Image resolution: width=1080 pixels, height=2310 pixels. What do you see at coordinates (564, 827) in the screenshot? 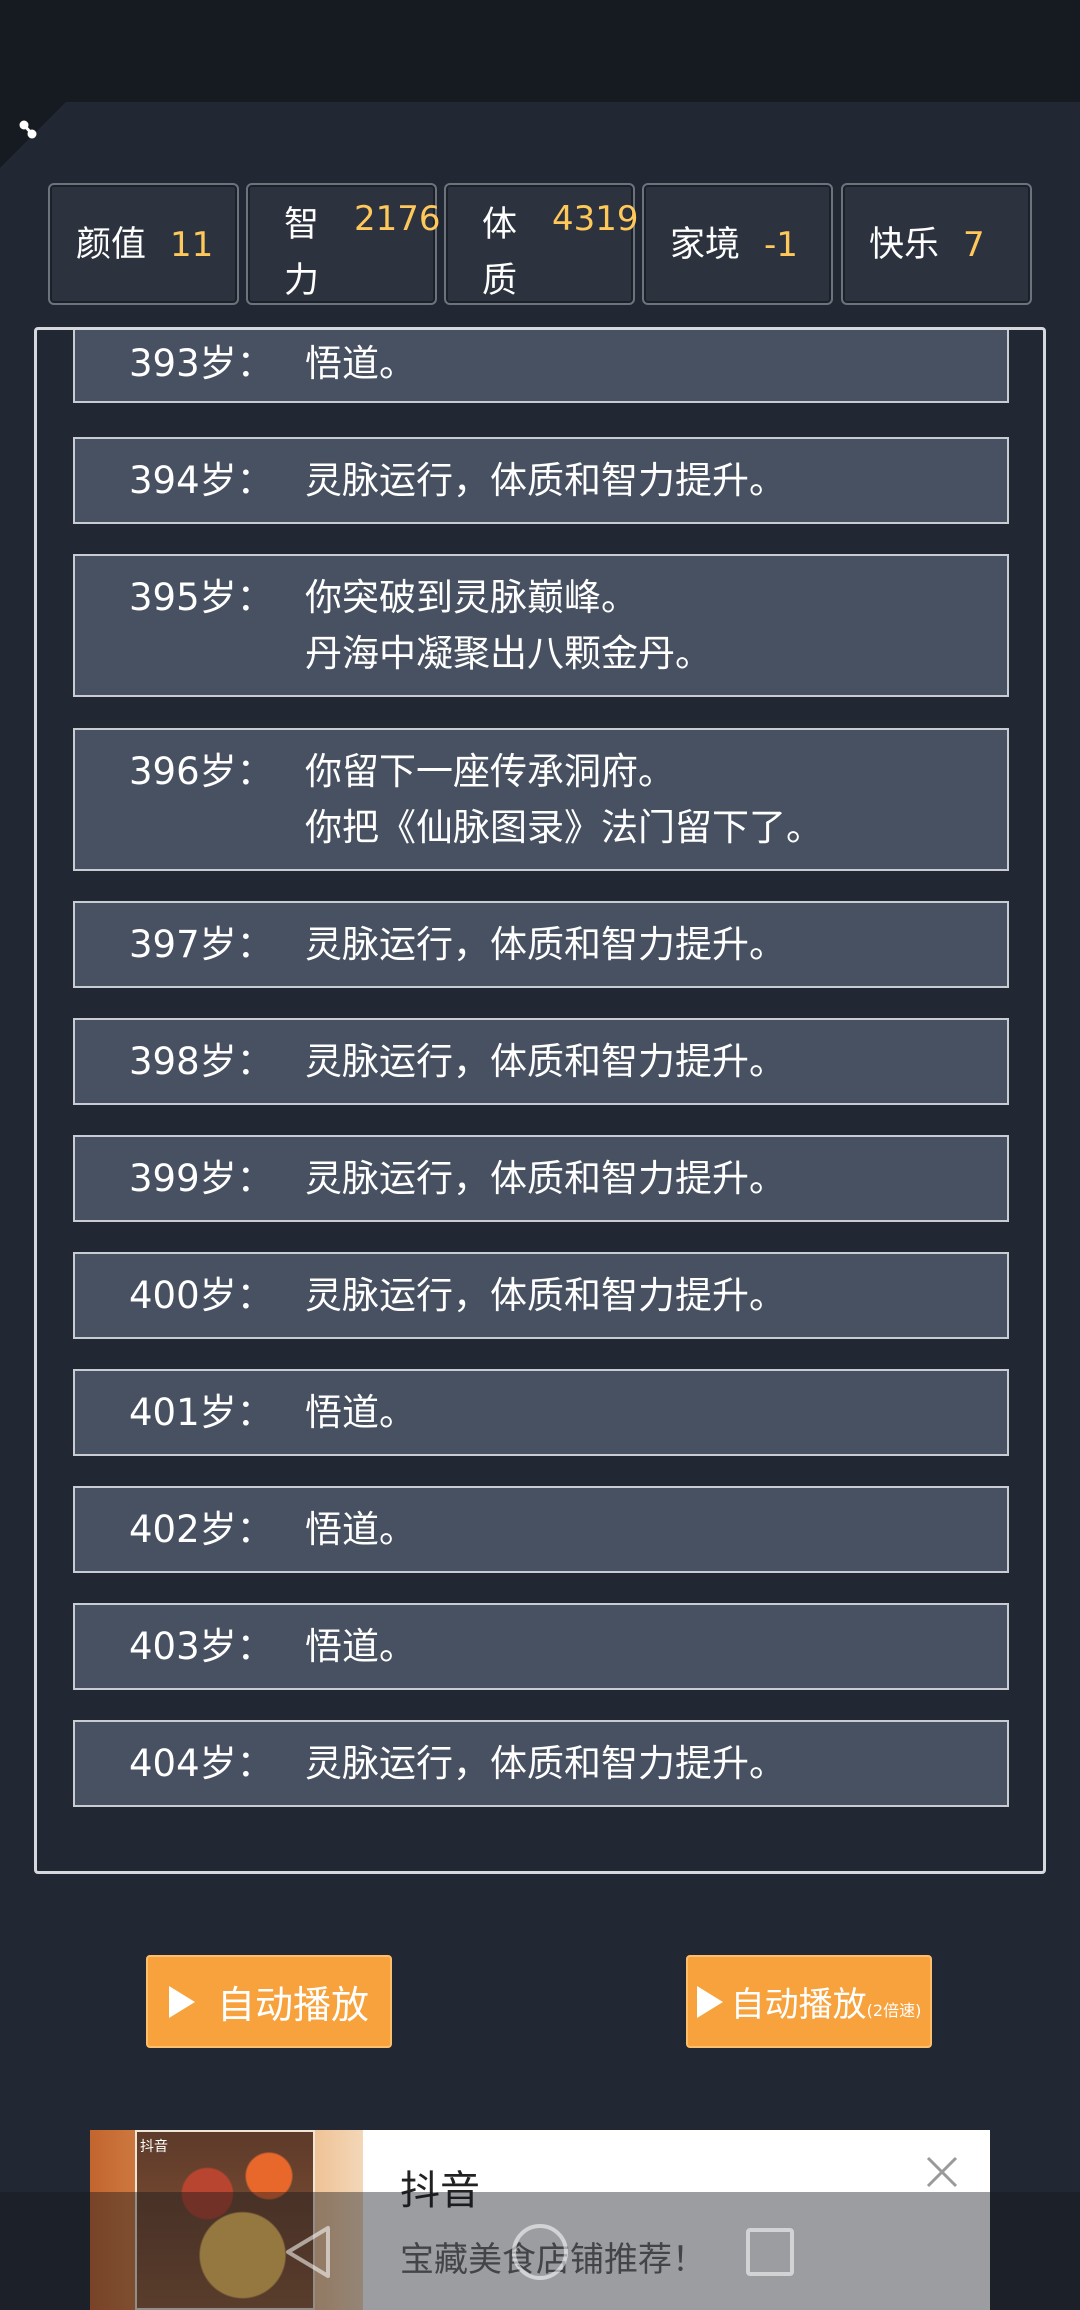
I see `log-text: 你把《仙脉图录》法门留下了。` at bounding box center [564, 827].